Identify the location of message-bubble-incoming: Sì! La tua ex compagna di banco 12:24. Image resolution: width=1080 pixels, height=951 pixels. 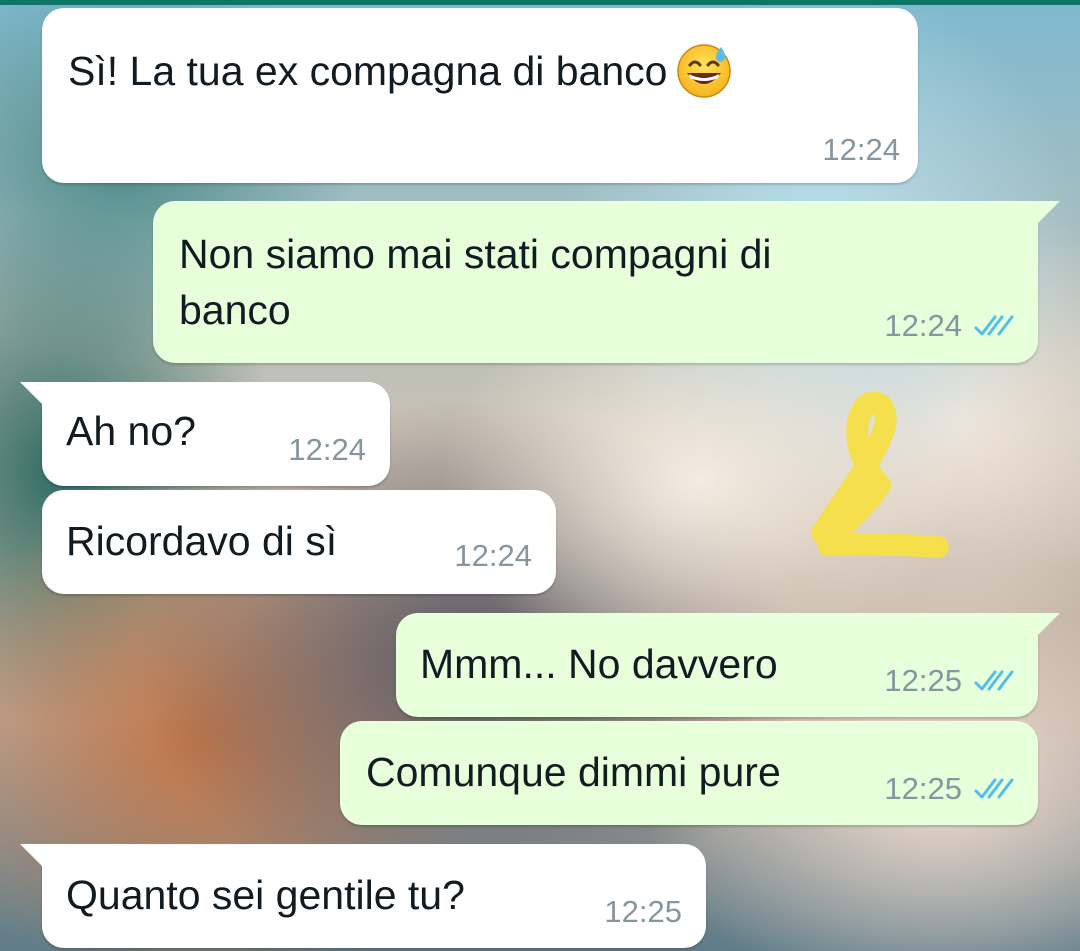
(480, 95).